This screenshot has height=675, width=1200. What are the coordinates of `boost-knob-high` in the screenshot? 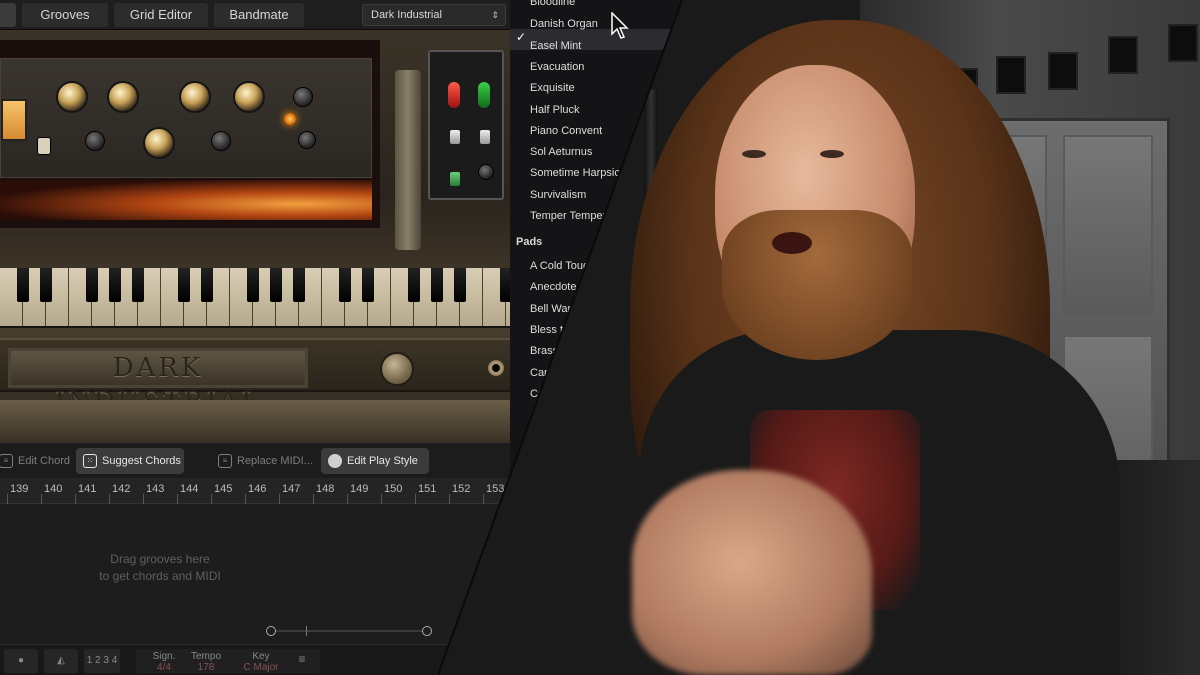 It's located at (195, 97).